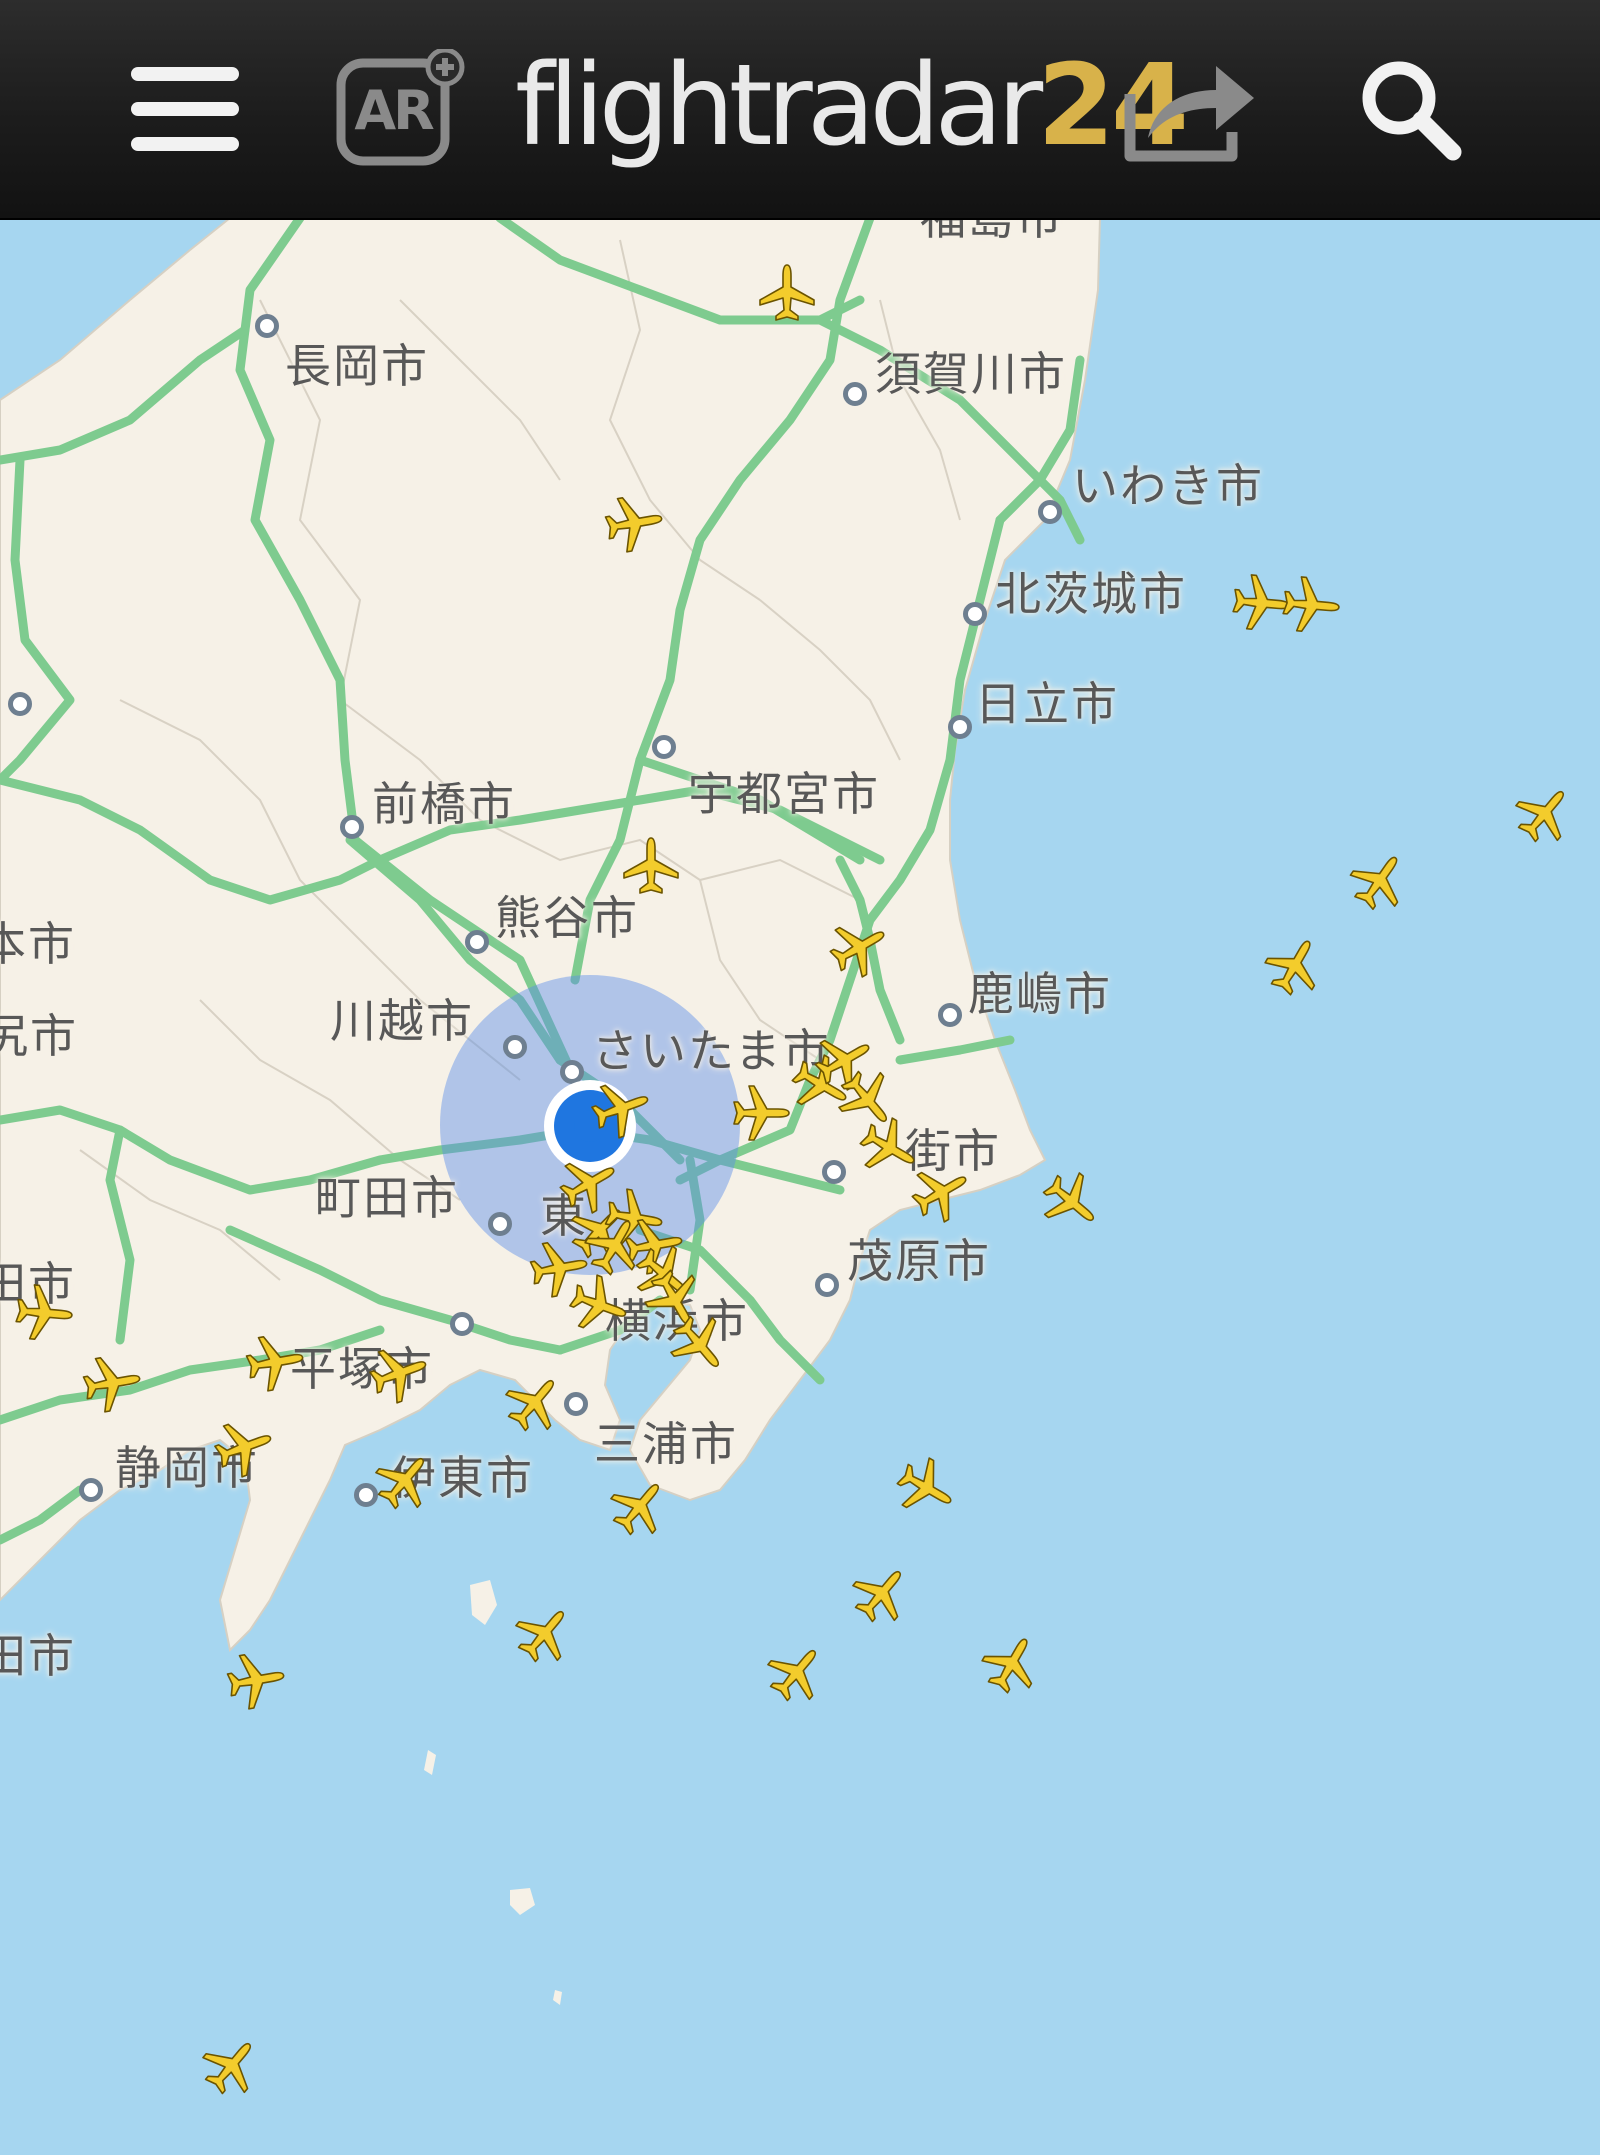 The width and height of the screenshot is (1600, 2155). I want to click on ar-icon: AR, so click(400, 109).